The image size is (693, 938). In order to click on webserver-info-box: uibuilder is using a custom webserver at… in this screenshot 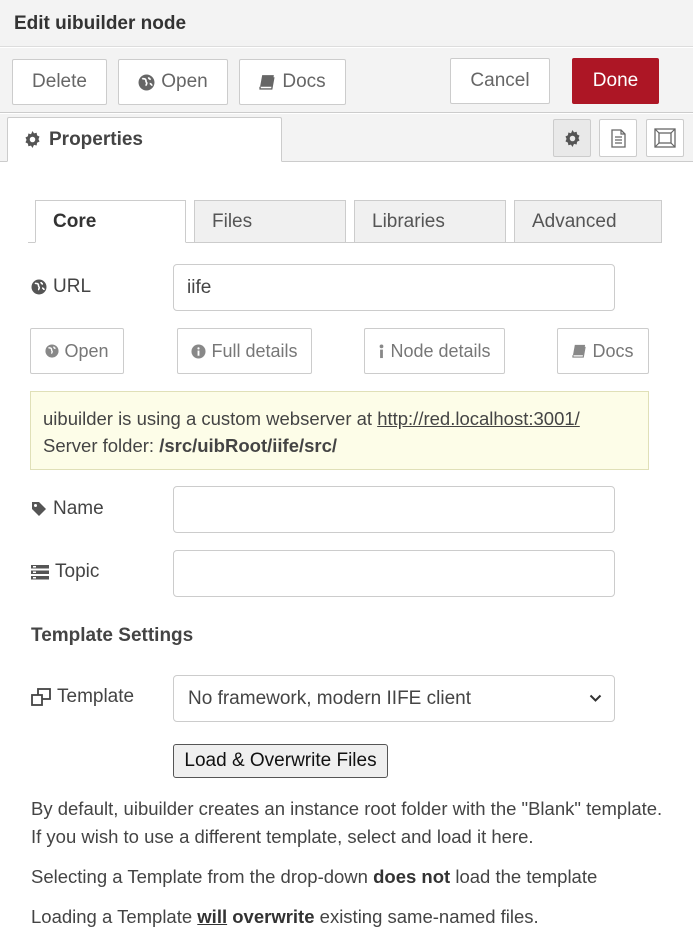, I will do `click(339, 430)`.